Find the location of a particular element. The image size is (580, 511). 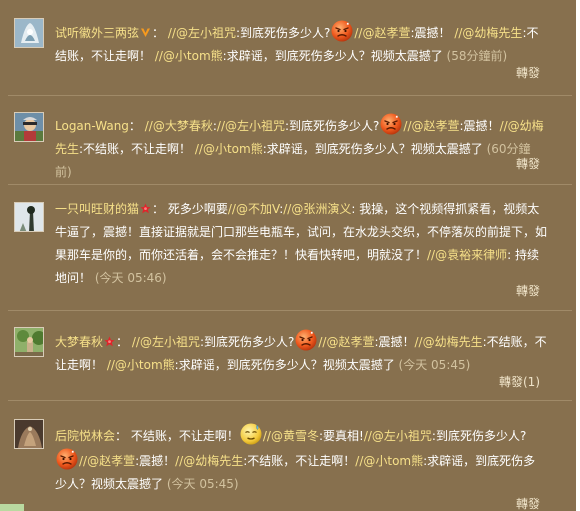

timestamp: (今天 05:46) is located at coordinates (130, 278).